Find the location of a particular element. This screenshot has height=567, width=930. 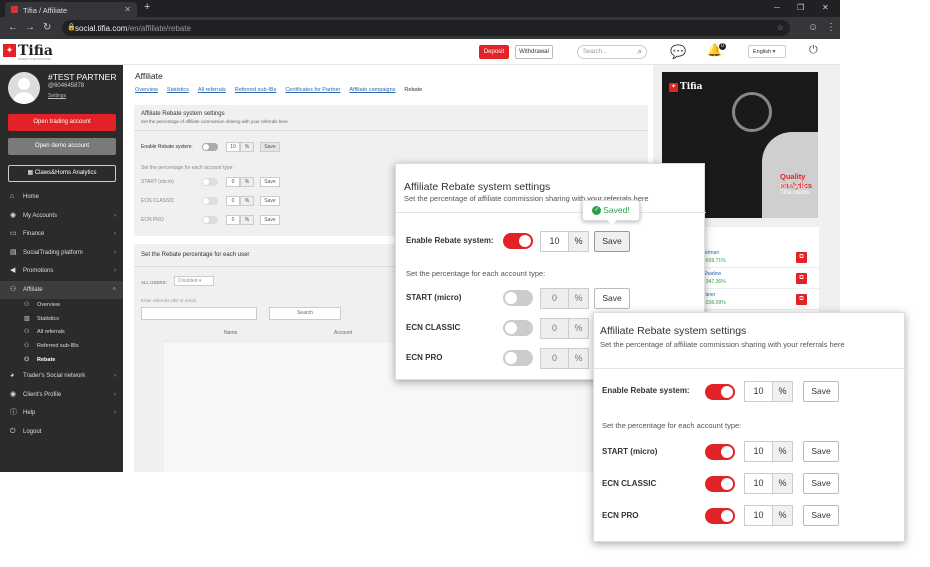

start-micro-toggle-mini is located at coordinates (210, 182).